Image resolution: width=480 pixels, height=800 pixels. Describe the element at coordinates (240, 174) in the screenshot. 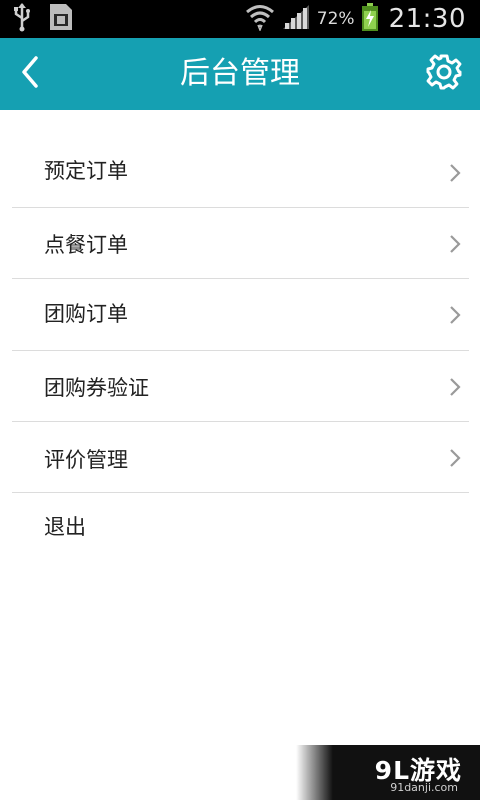

I see `menu-item-reservation-orders: 预定订单` at that location.